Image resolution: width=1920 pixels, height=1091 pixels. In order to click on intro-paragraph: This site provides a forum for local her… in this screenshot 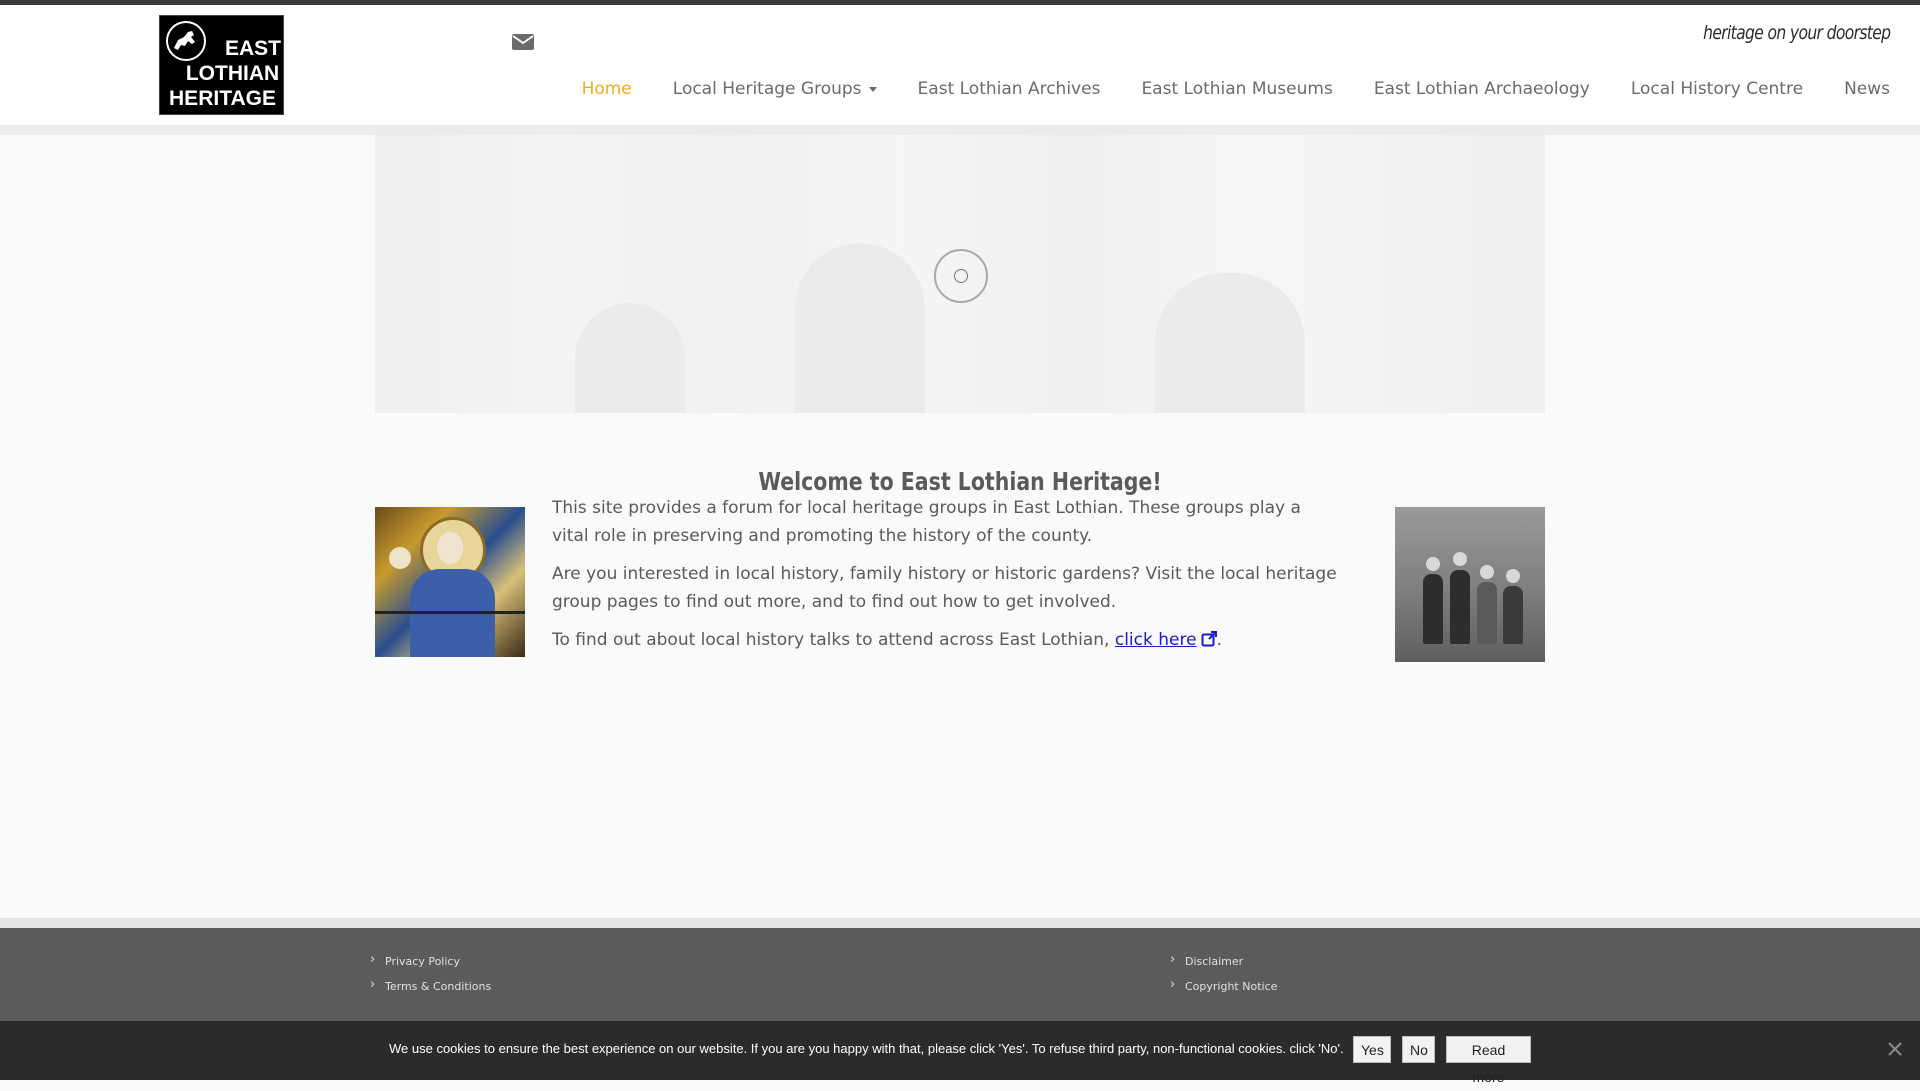, I will do `click(926, 522)`.